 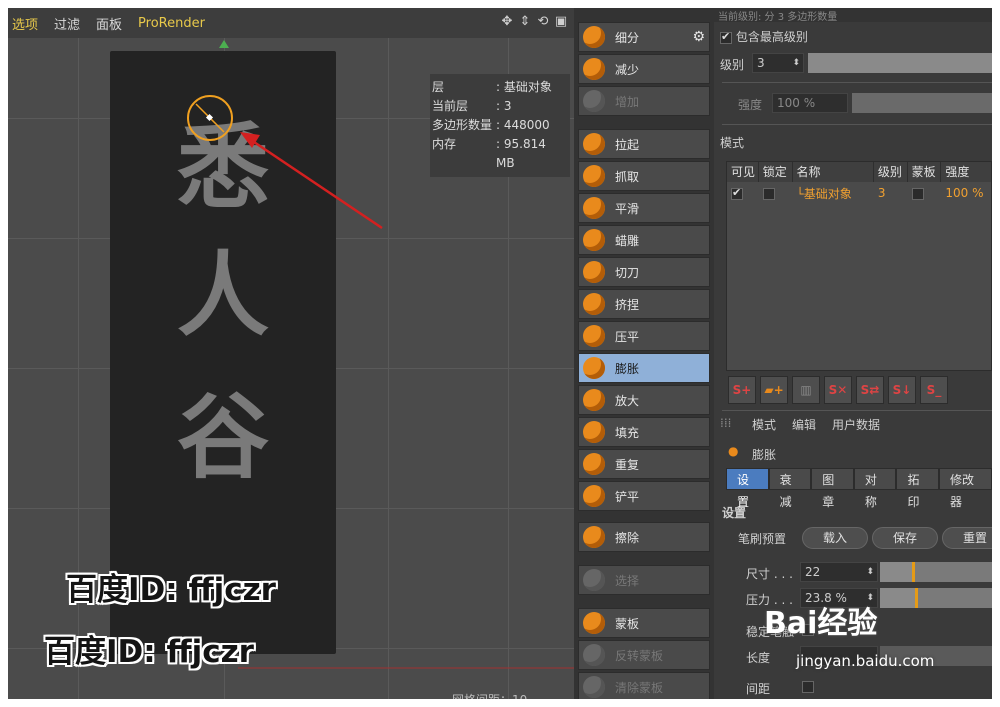 What do you see at coordinates (644, 368) in the screenshot?
I see `tool-inflate: 膨胀` at bounding box center [644, 368].